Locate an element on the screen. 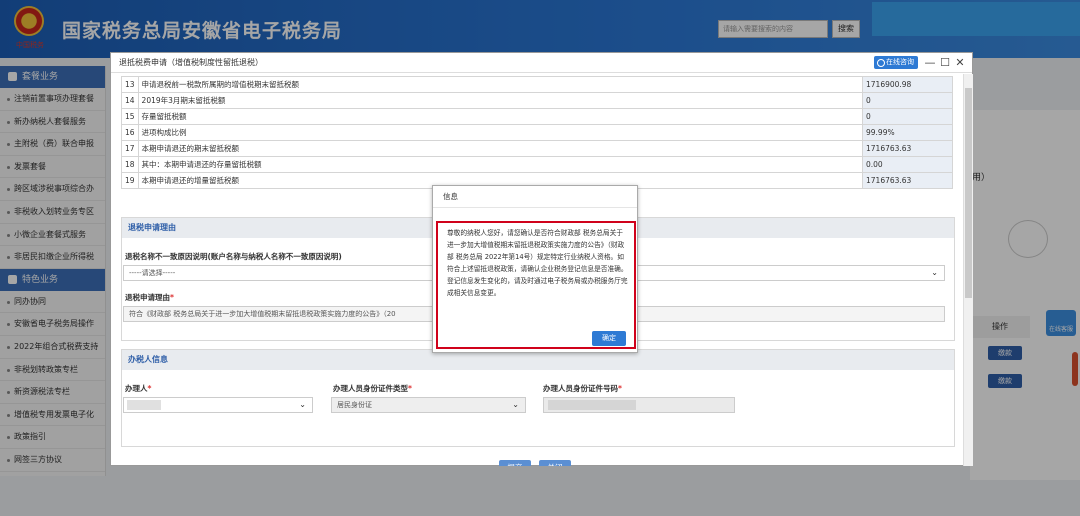 Image resolution: width=1080 pixels, height=516 pixels. row-label: 申请退税前一税款所属期的增值税期末留抵税额 is located at coordinates (500, 84).